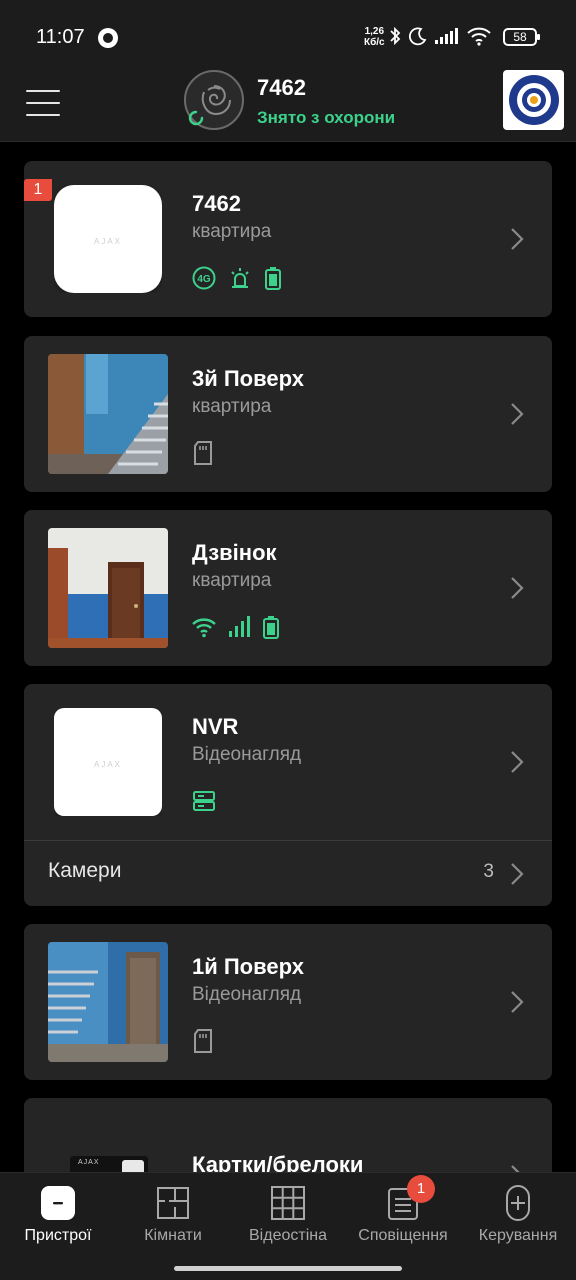  I want to click on network-speed: 1,26 Кб/с, so click(374, 37).